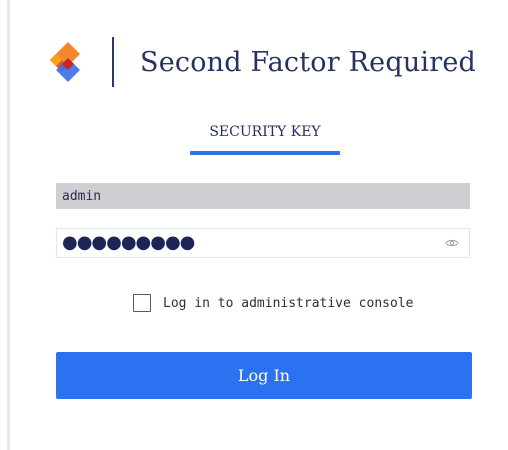  What do you see at coordinates (263, 196) in the screenshot?
I see `username-field` at bounding box center [263, 196].